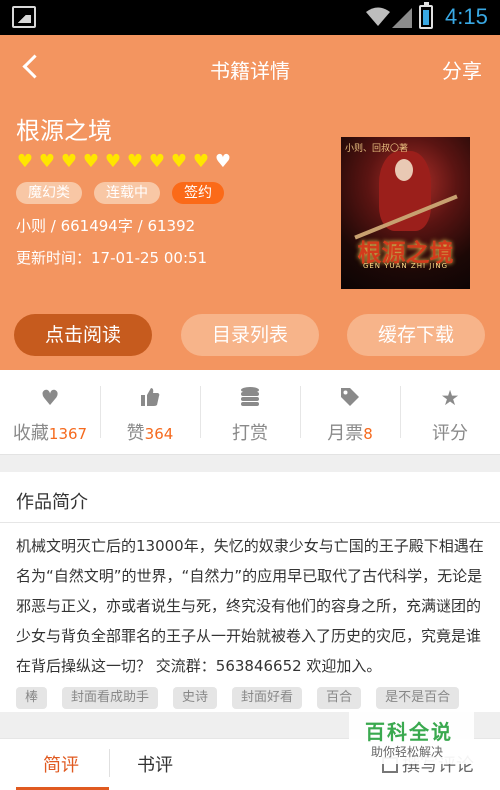 This screenshot has height=790, width=500. What do you see at coordinates (30, 433) in the screenshot?
I see `favorite-label: 收藏` at bounding box center [30, 433].